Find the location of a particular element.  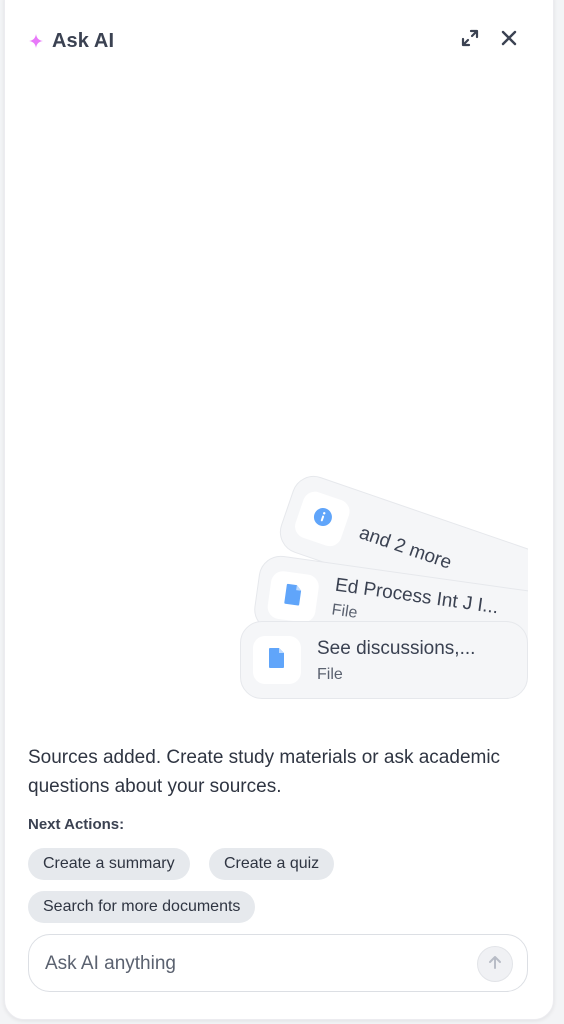

sparkle-icon is located at coordinates (36, 41).